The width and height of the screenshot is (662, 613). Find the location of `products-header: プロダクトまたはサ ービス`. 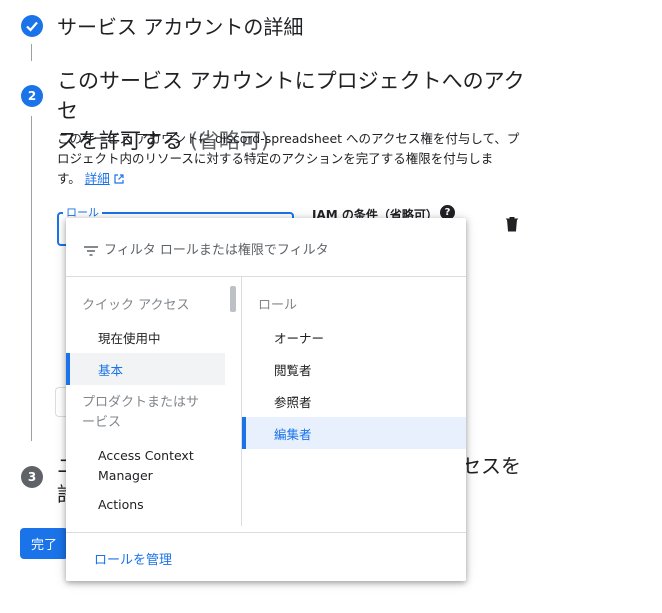

products-header: プロダクトまたはサ ービス is located at coordinates (140, 413).